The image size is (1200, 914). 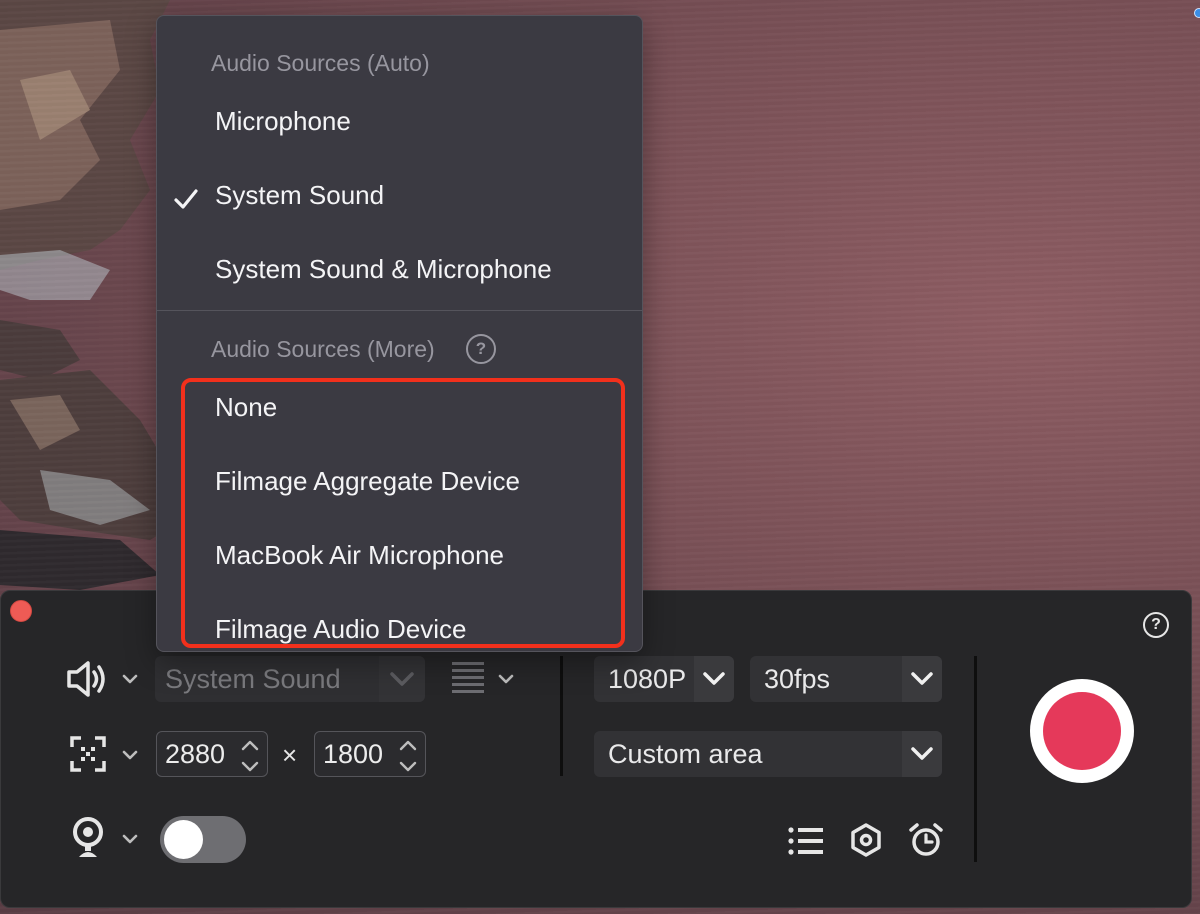 I want to click on highlight-annotation-box, so click(x=403, y=513).